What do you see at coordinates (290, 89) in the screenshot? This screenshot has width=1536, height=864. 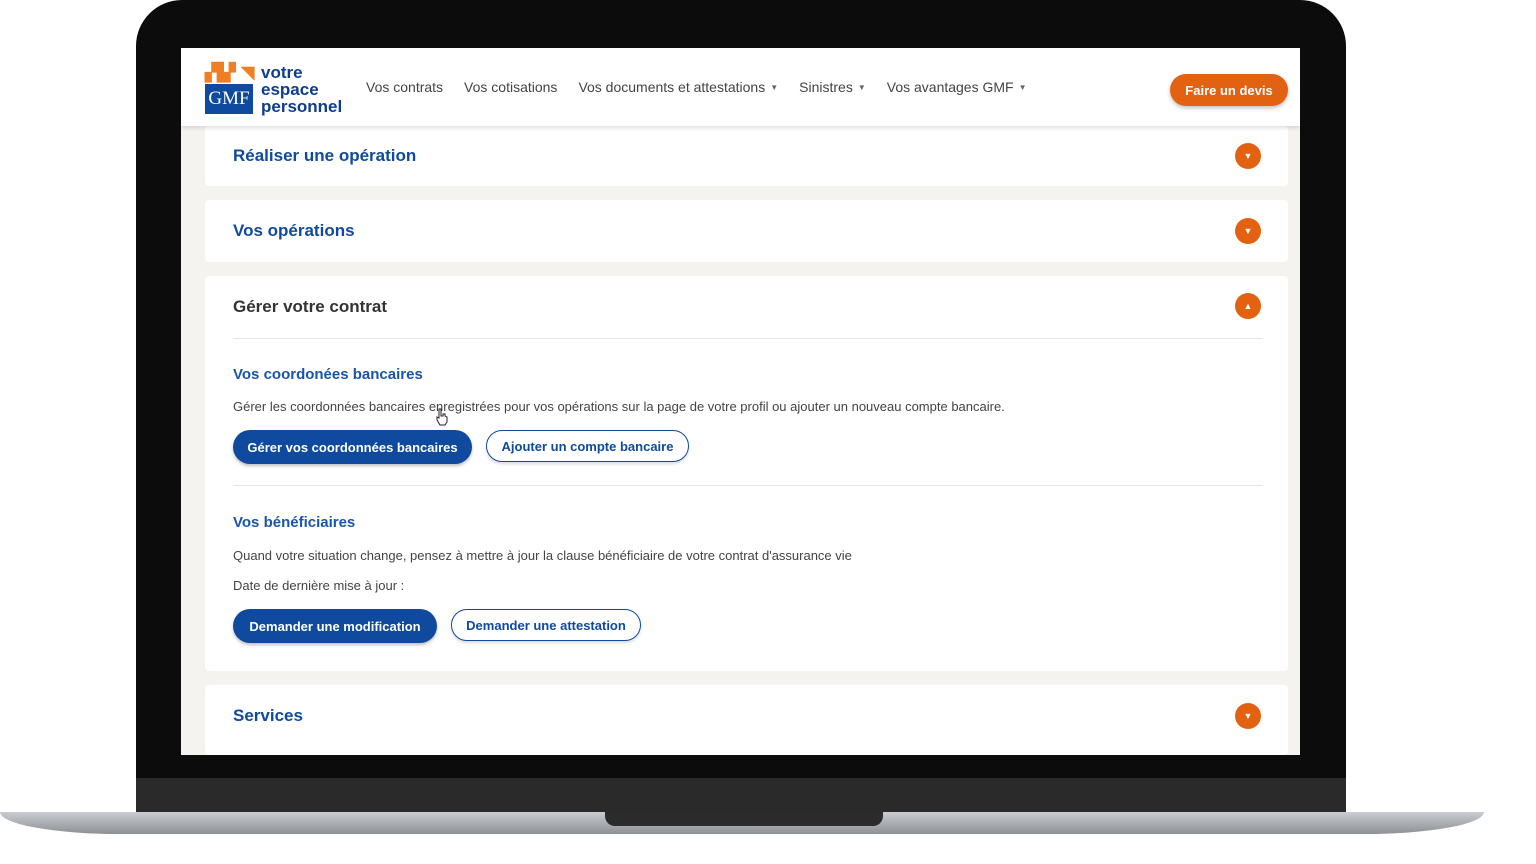 I see `logo-line-2: espace` at bounding box center [290, 89].